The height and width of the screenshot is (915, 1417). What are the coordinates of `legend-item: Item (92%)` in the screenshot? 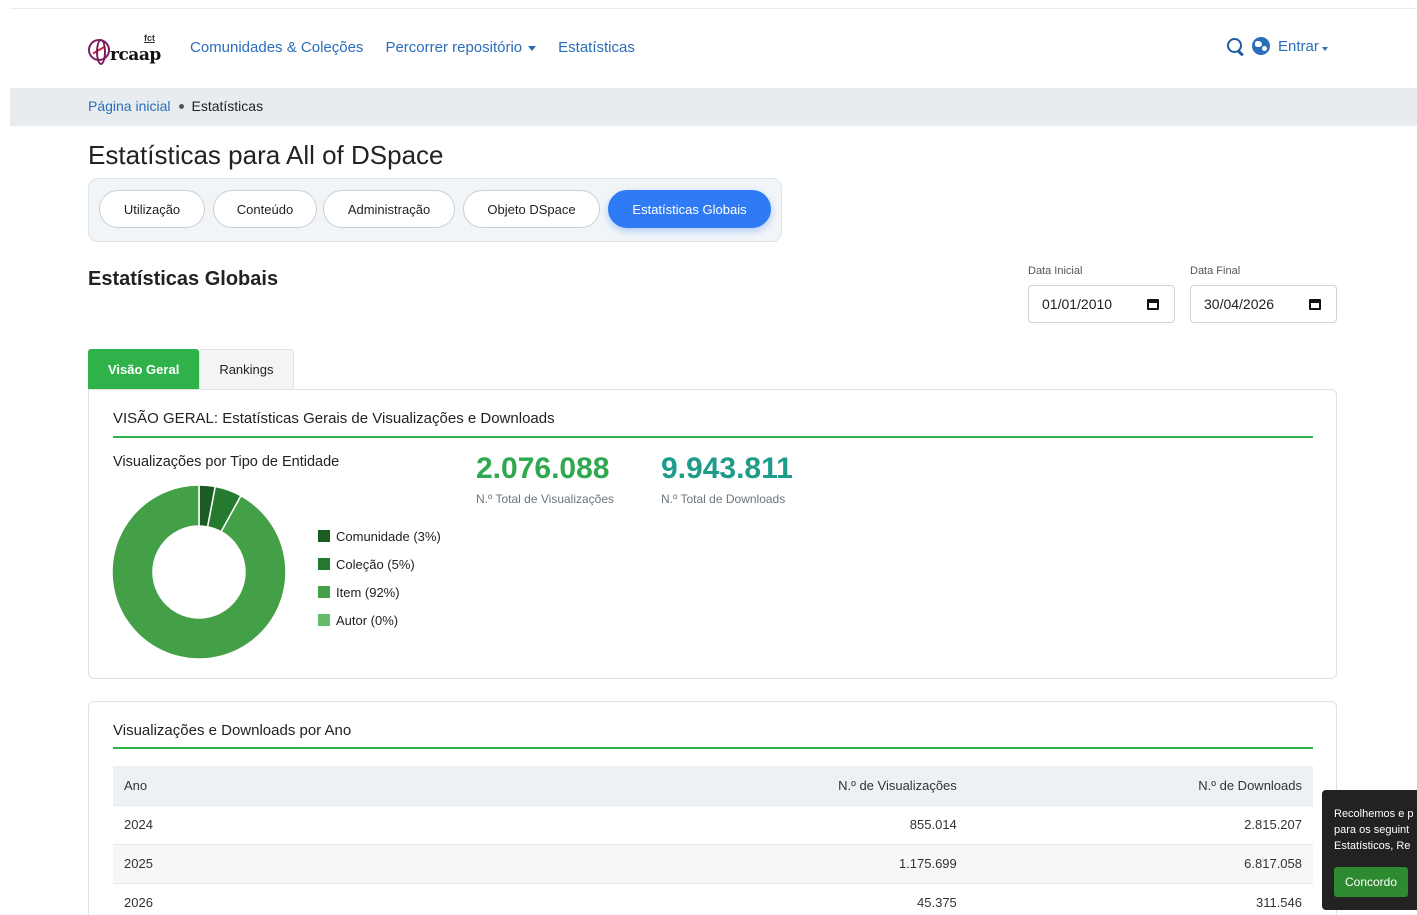 It's located at (379, 592).